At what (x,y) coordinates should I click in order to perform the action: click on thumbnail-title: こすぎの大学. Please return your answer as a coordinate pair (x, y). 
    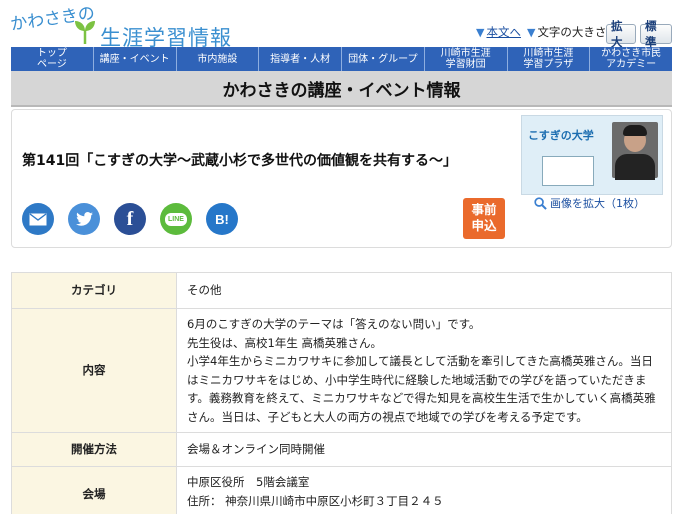
    Looking at the image, I should click on (561, 135).